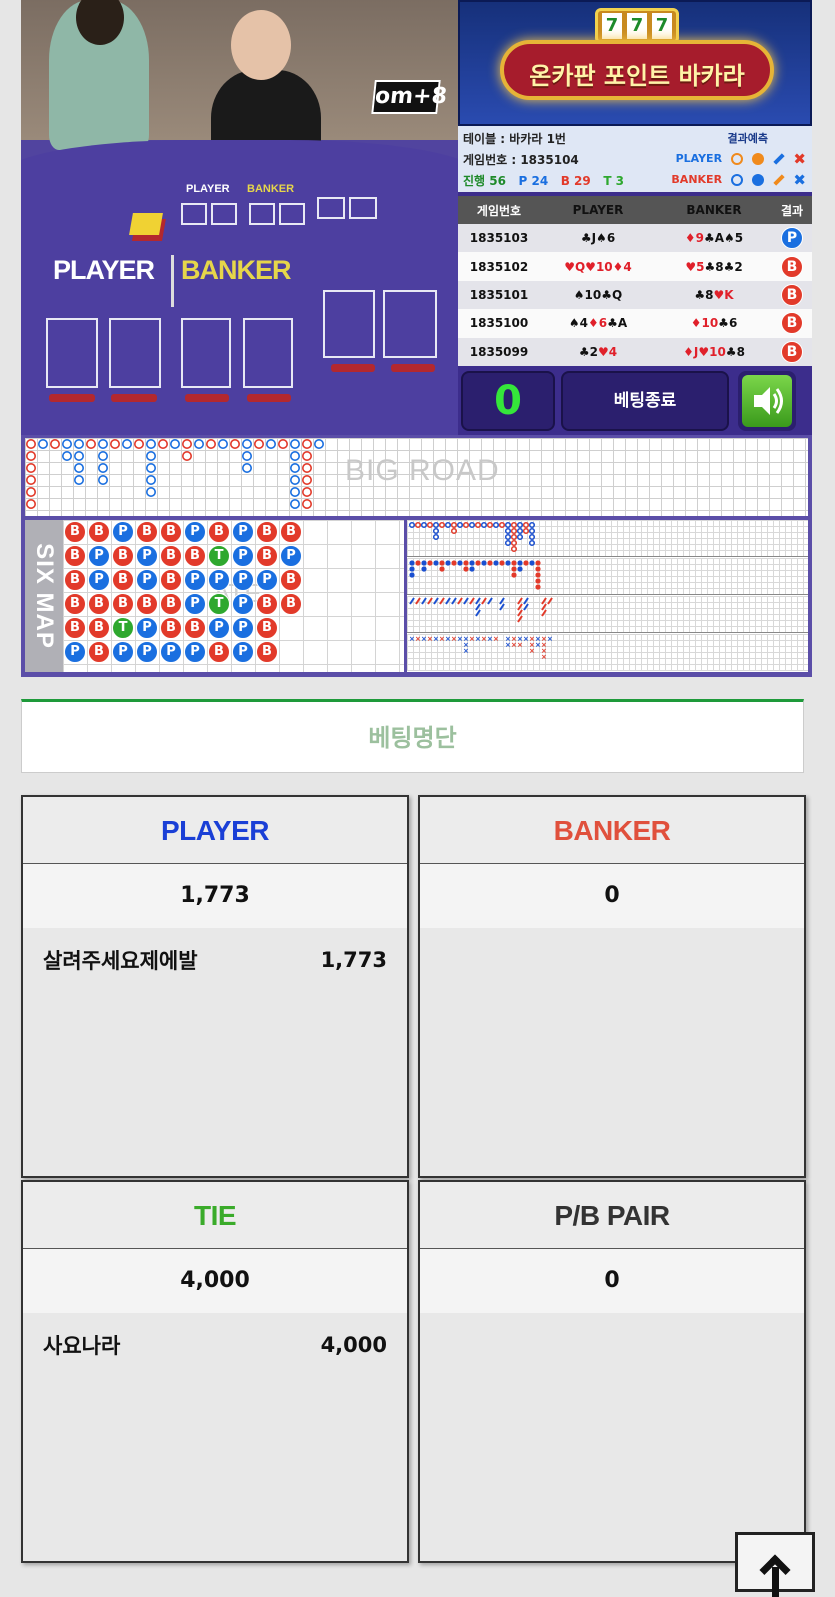 The width and height of the screenshot is (835, 1597). Describe the element at coordinates (410, 324) in the screenshot. I see `extra-card-slot` at that location.